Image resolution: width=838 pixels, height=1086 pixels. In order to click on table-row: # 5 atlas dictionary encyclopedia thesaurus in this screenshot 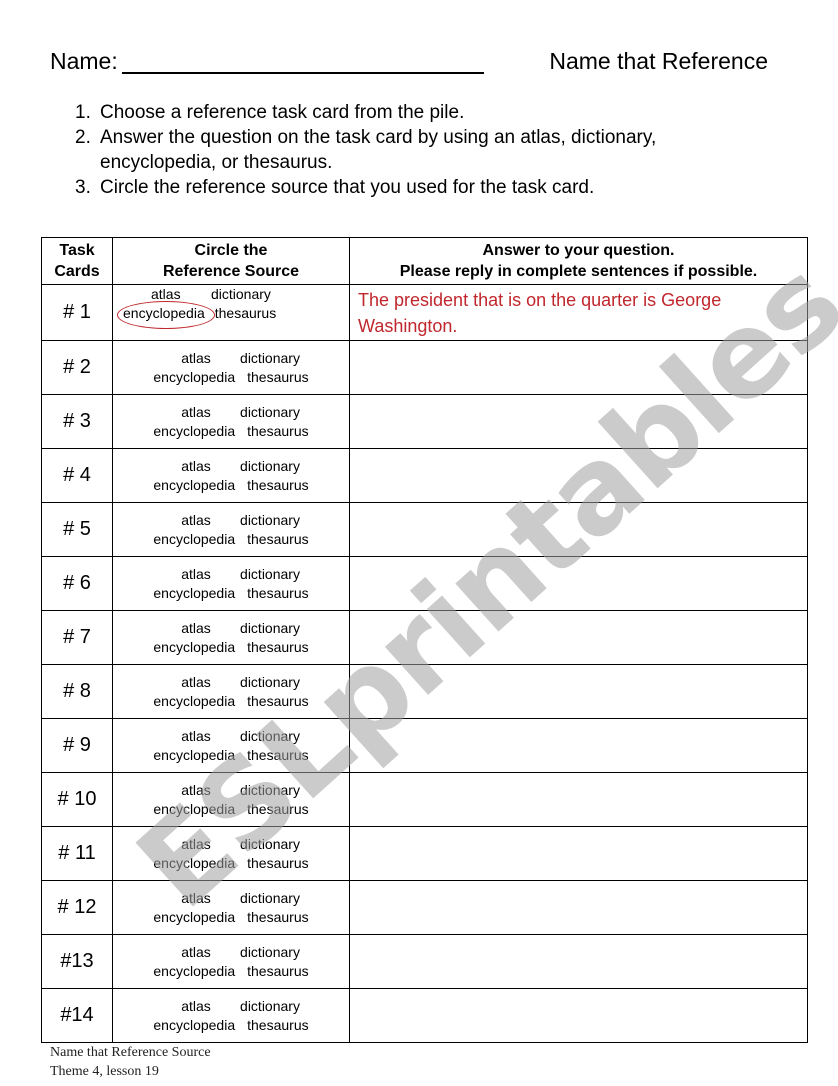, I will do `click(424, 529)`.